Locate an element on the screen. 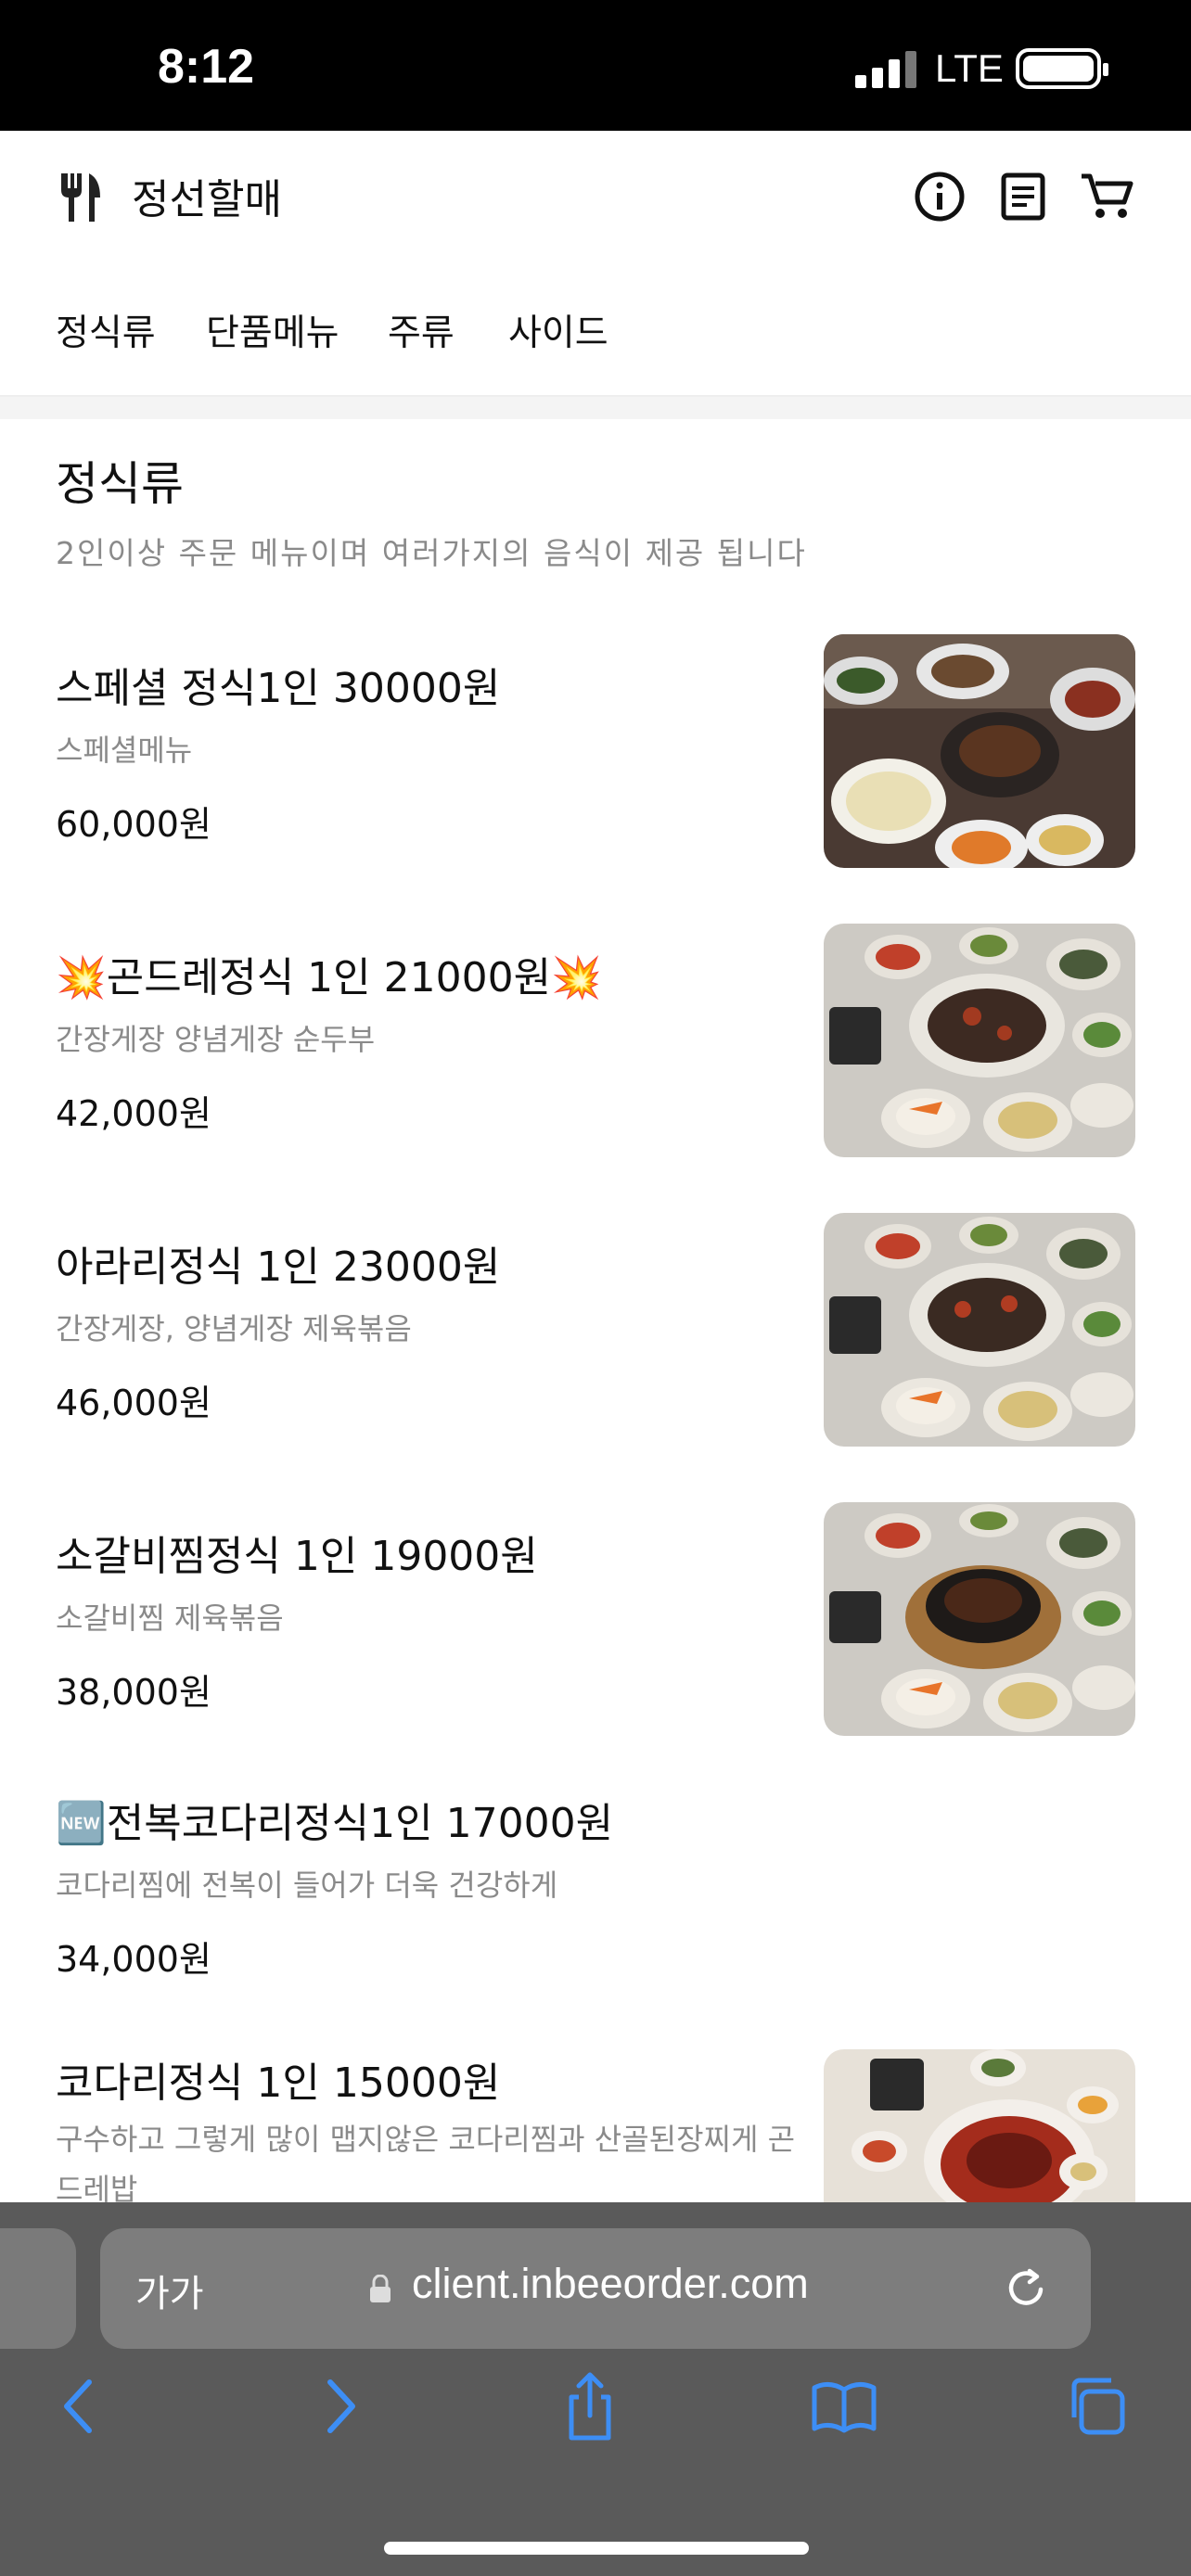 This screenshot has height=2576, width=1191. cart-icon is located at coordinates (1107, 196).